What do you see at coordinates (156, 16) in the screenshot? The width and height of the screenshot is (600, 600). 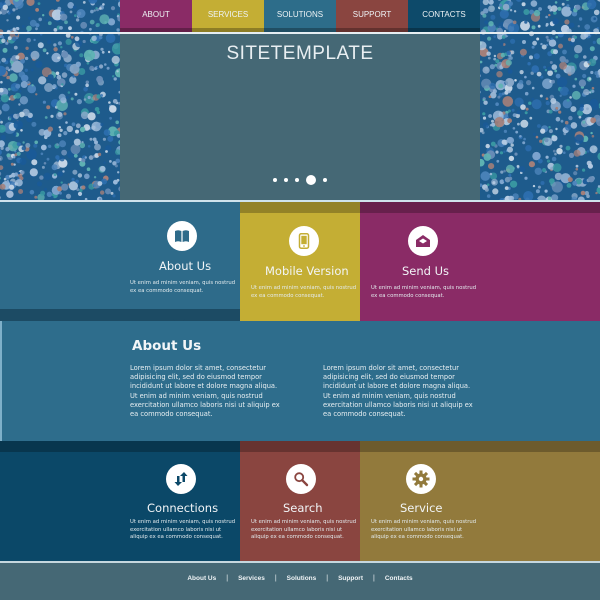 I see `nav-item-about: ABOUT` at bounding box center [156, 16].